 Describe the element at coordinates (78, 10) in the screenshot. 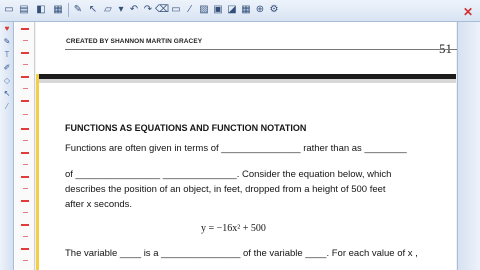

I see `pen-icon: ✎` at that location.